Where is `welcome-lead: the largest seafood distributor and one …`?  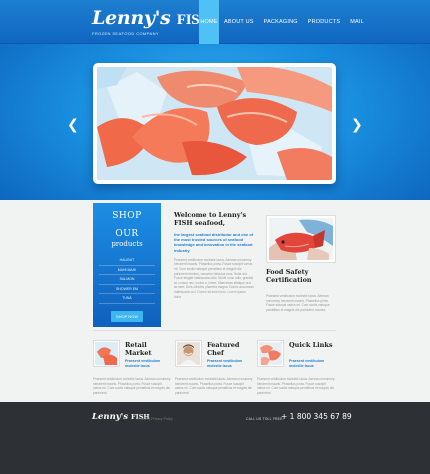
welcome-lead: the largest seafood distributor and one … is located at coordinates (214, 242).